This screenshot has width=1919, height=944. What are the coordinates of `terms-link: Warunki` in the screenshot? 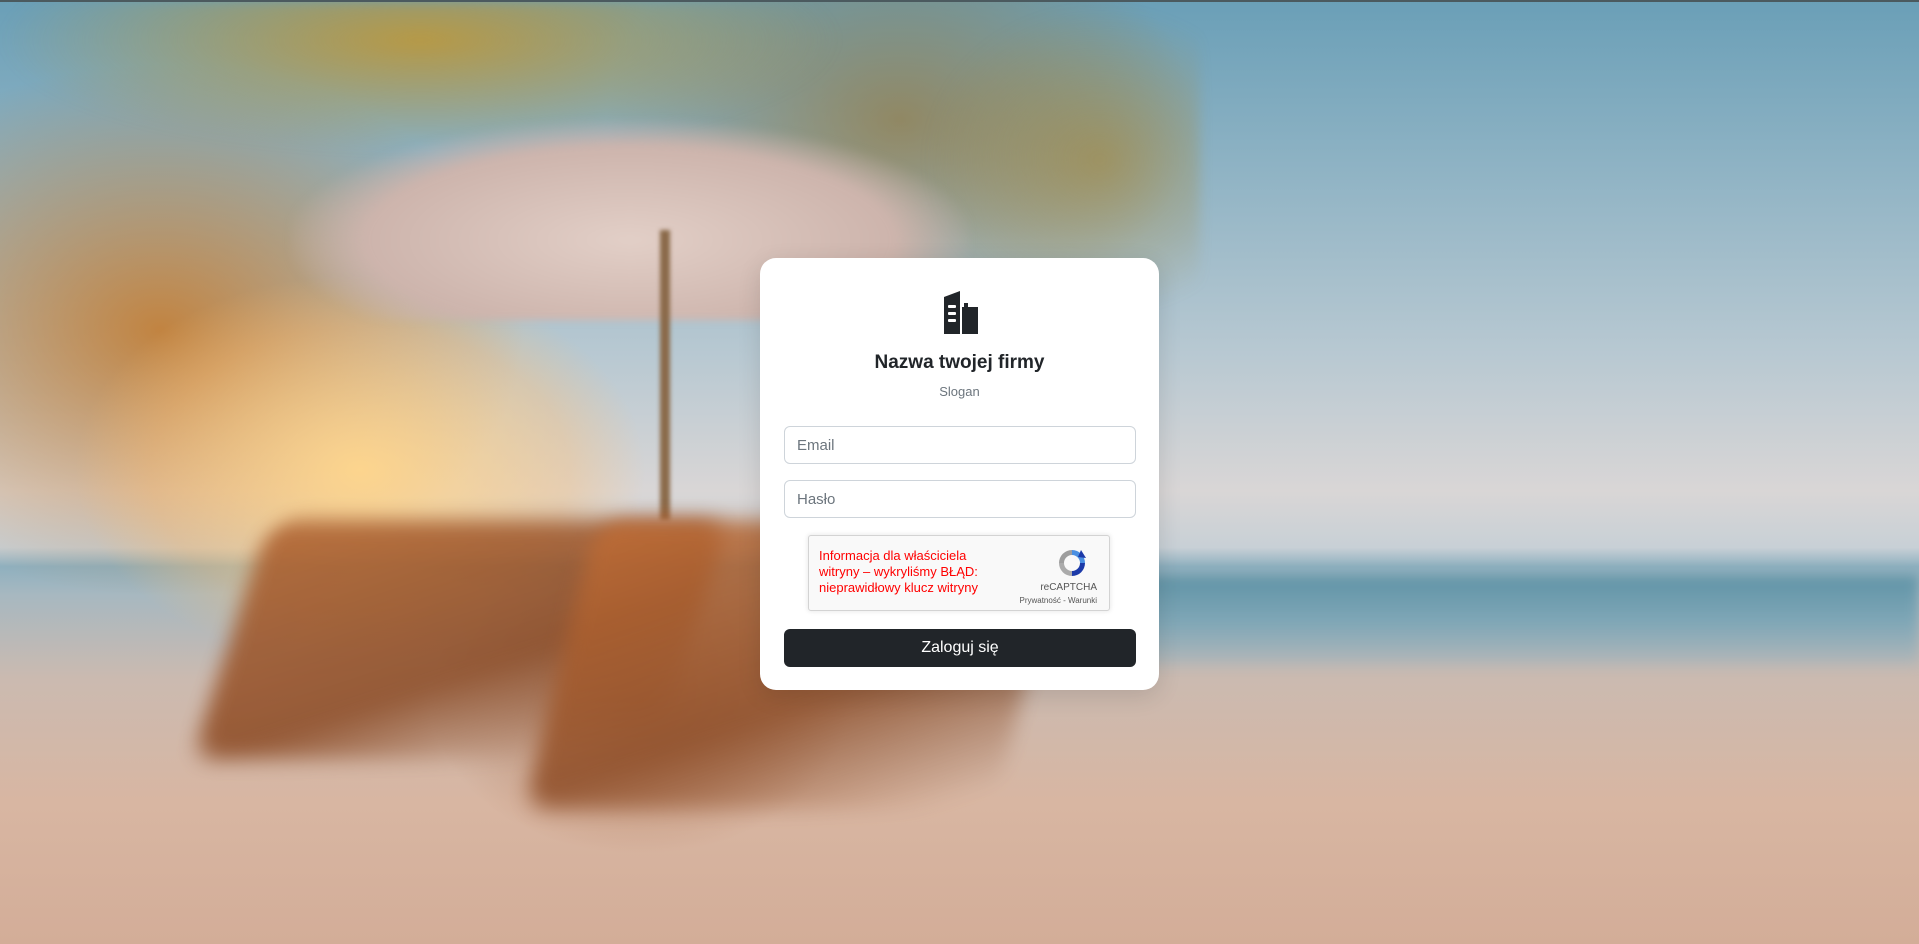 It's located at (1082, 600).